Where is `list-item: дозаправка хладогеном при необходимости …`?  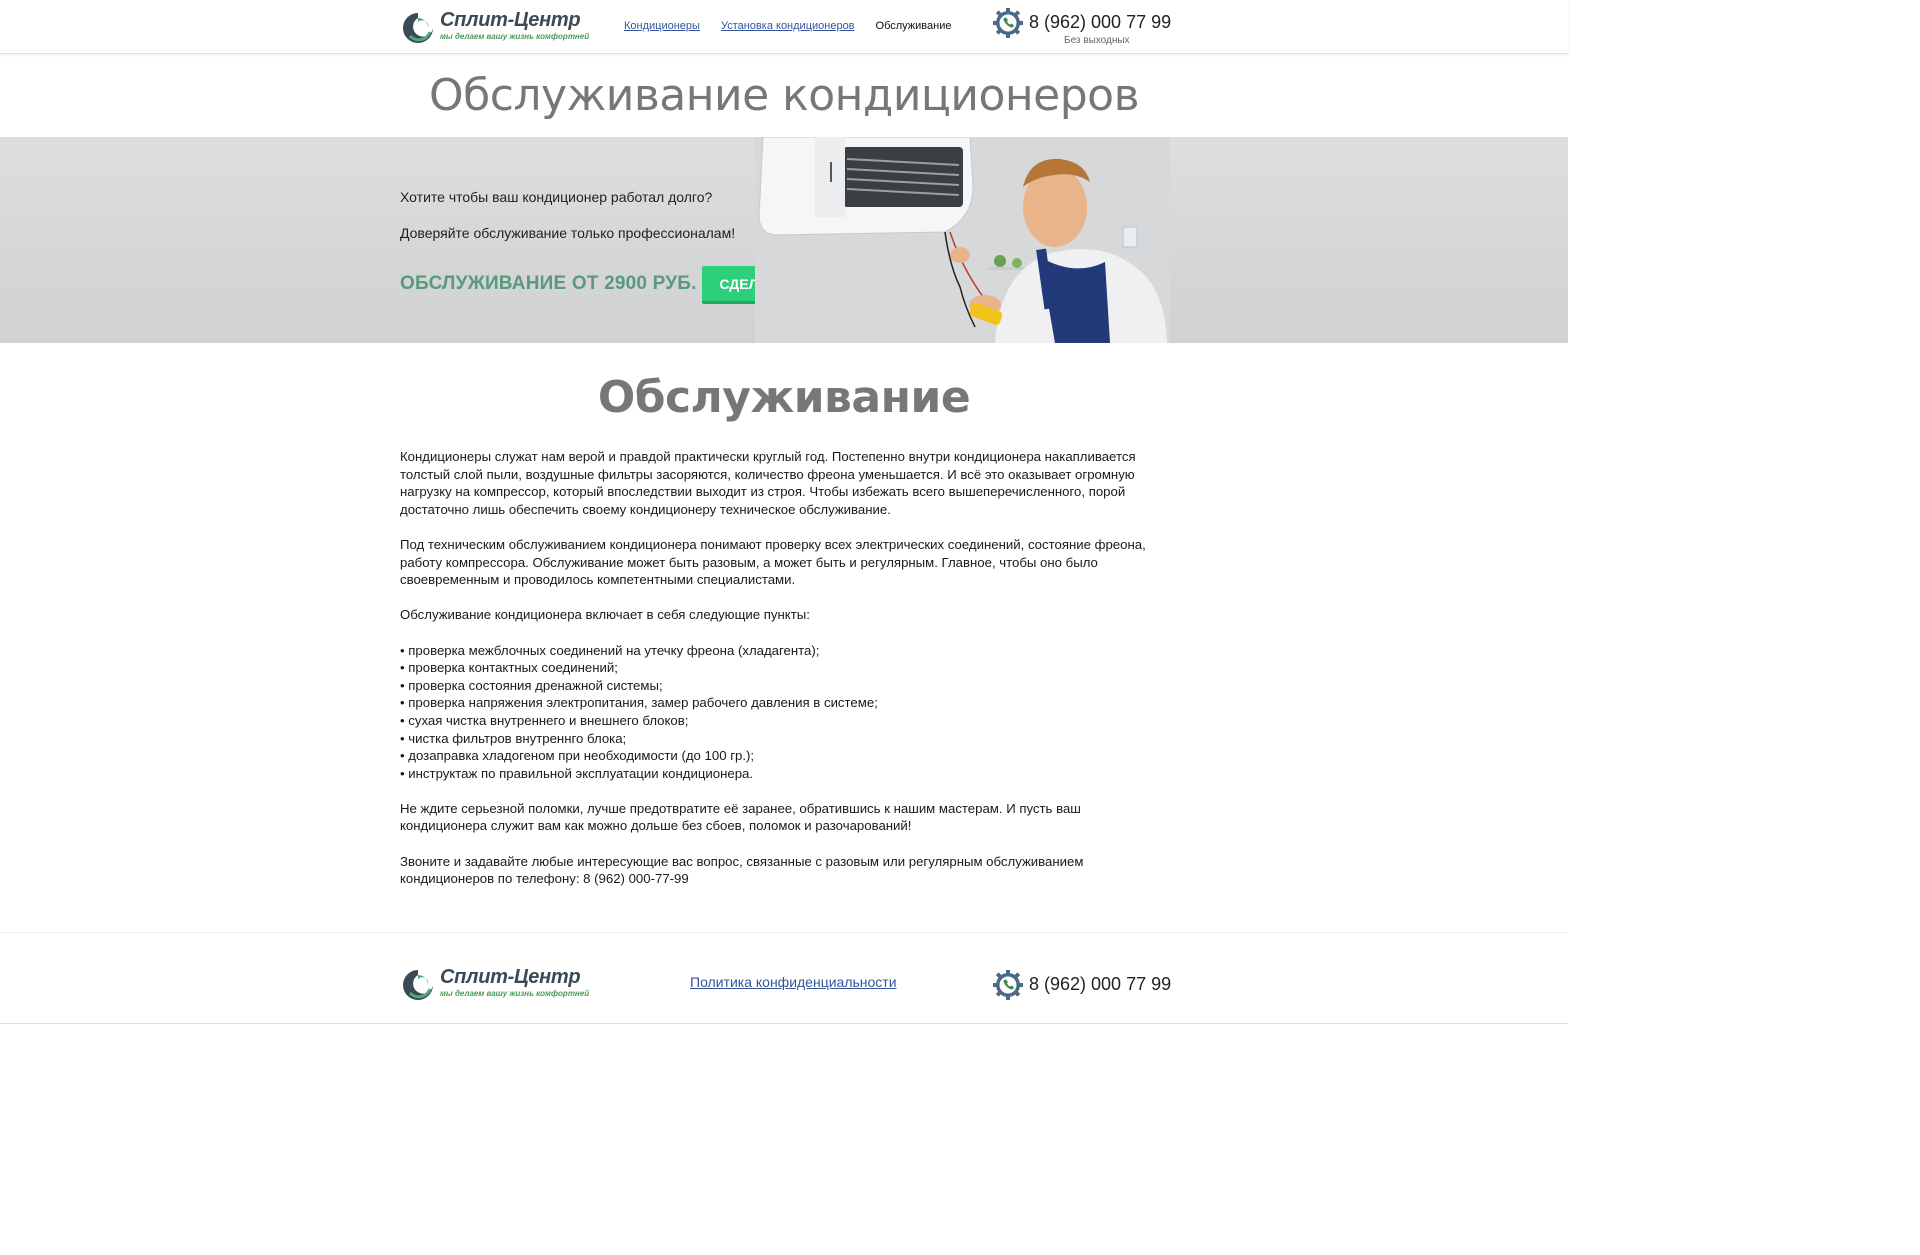 list-item: дозаправка хладогеном при необходимости … is located at coordinates (780, 756).